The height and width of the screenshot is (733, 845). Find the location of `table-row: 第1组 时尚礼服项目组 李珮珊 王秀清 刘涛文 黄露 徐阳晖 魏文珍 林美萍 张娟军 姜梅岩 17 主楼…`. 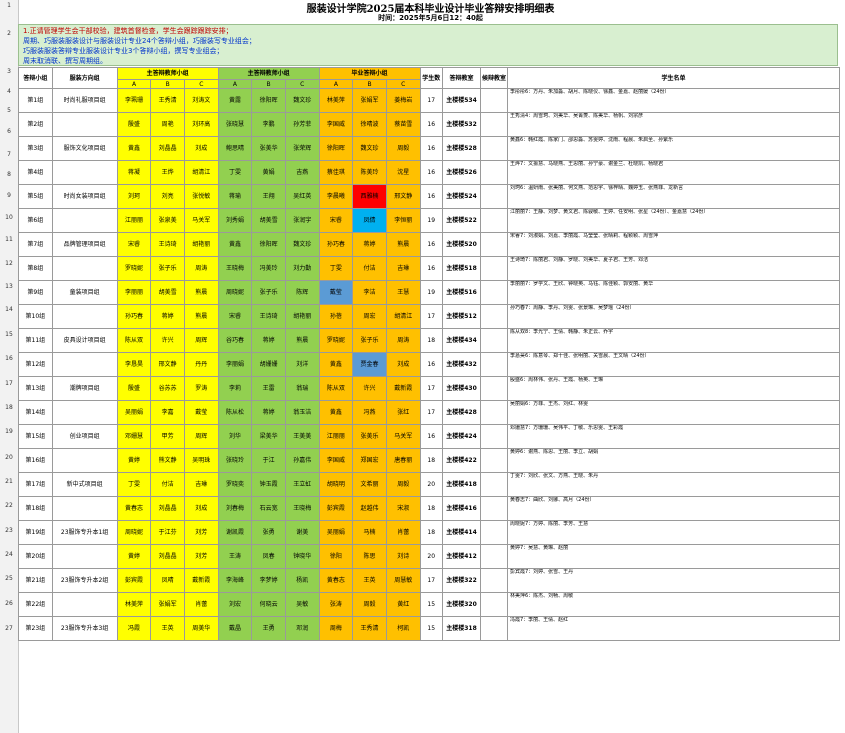

table-row: 第1组 时尚礼服项目组 李珮珊 王秀清 刘涛文 黄露 徐阳晖 魏文珍 林美萍 张娟军 姜梅岩 17 主楼… is located at coordinates (429, 100).